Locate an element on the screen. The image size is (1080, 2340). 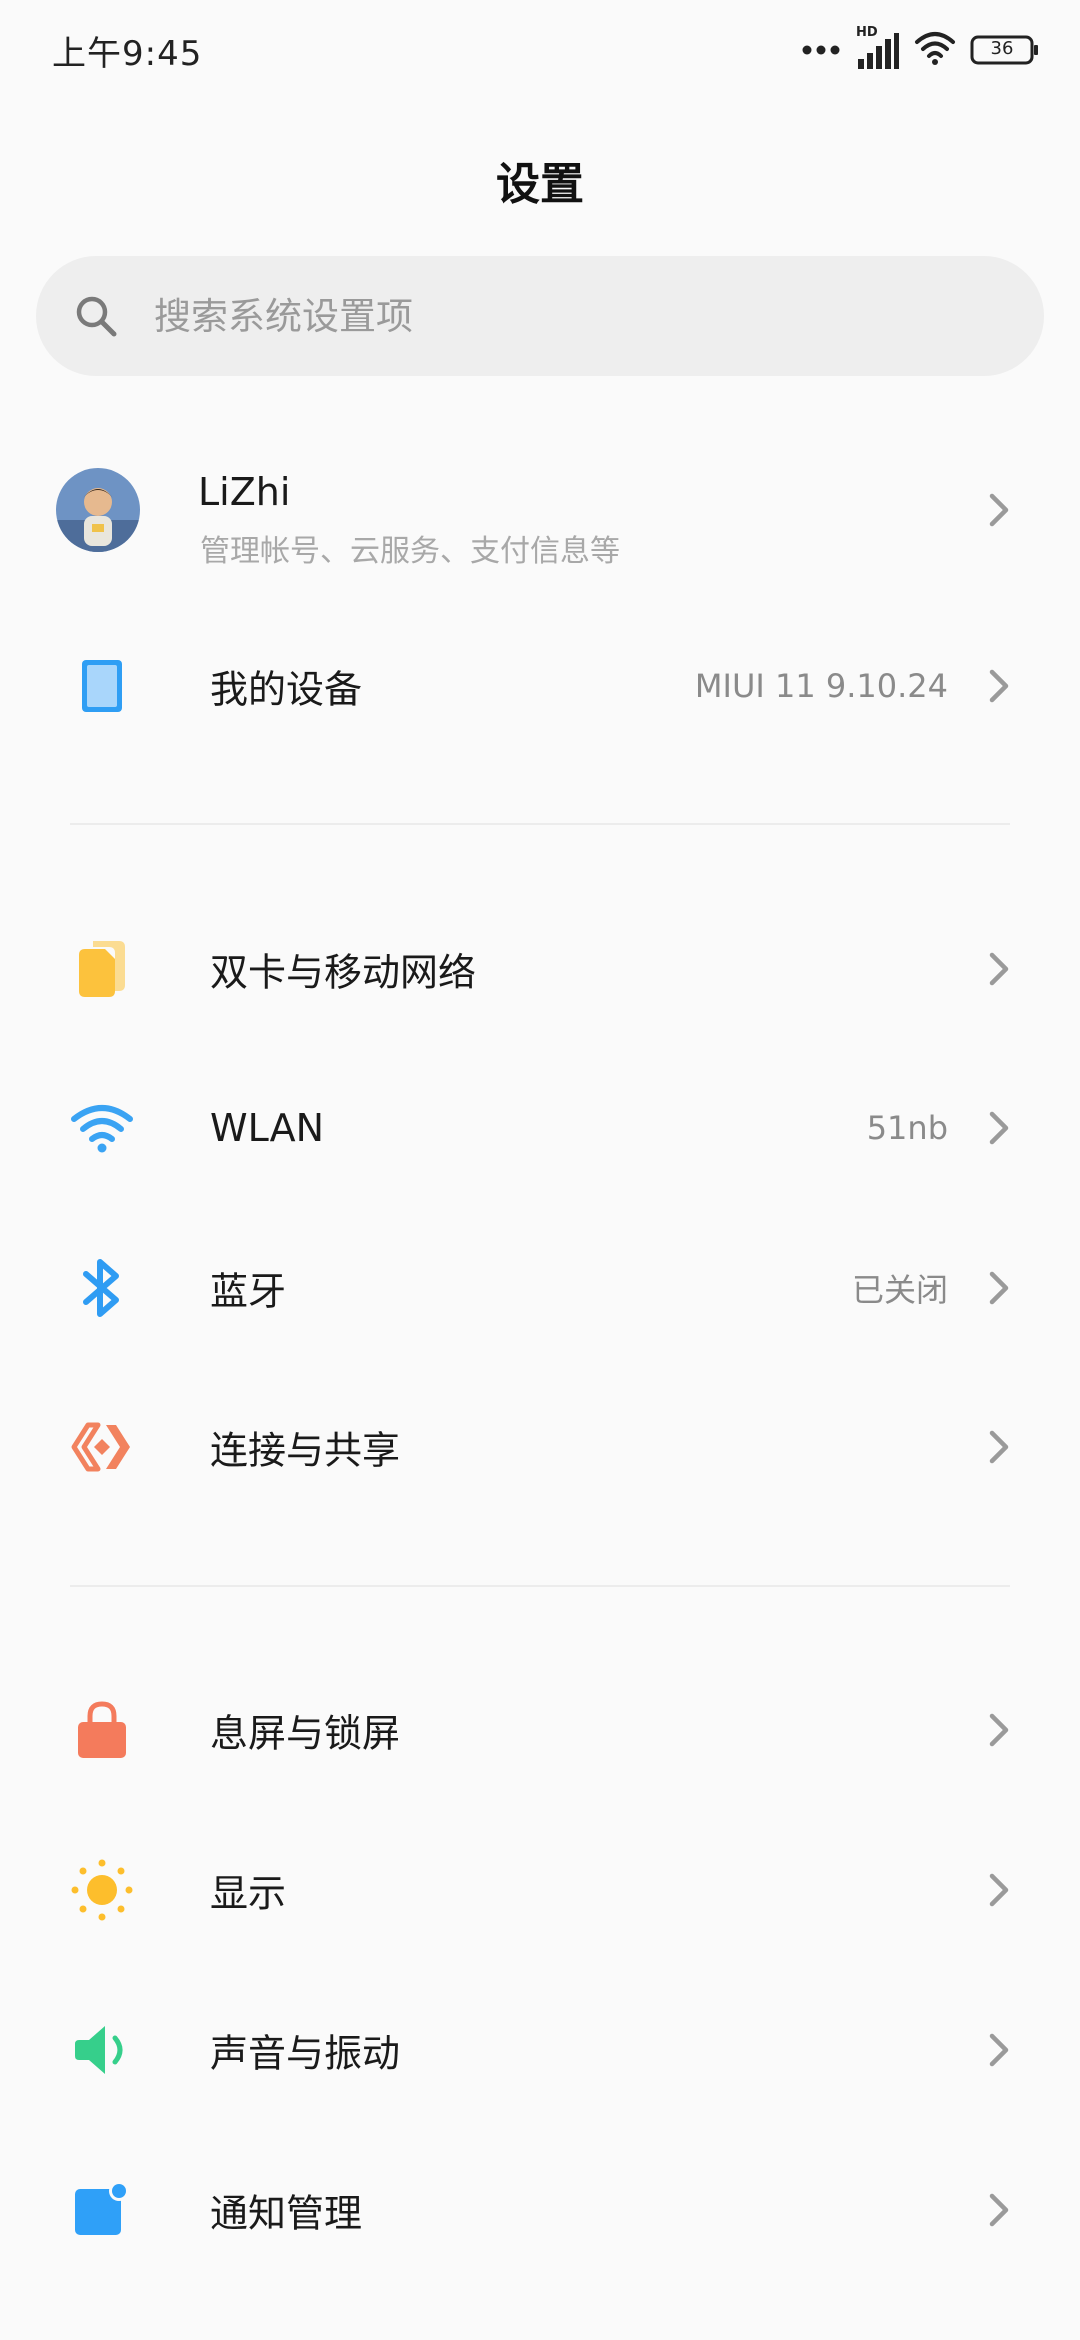
display-row: 显示 is located at coordinates (540, 1890).